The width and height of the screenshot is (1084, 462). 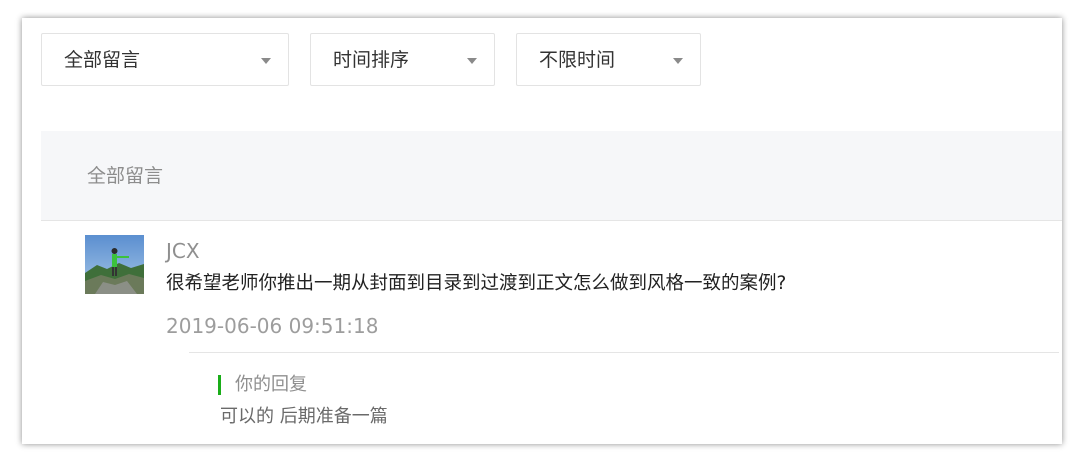 I want to click on avatar, so click(x=114, y=264).